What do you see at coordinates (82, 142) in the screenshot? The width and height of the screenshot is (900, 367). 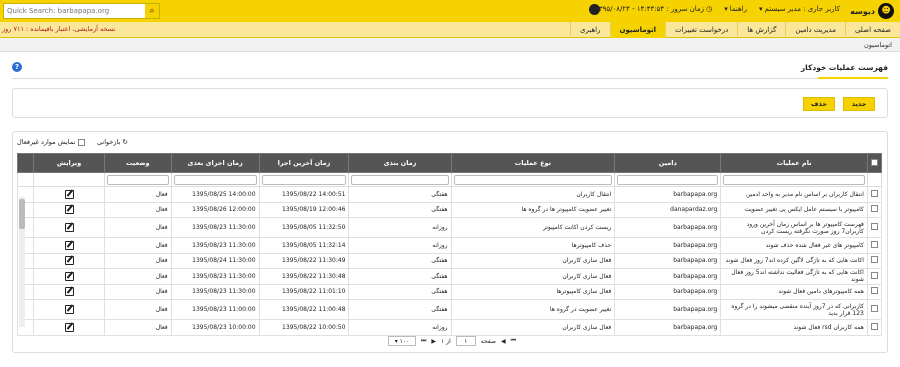 I see `show-inactive-checkbox` at bounding box center [82, 142].